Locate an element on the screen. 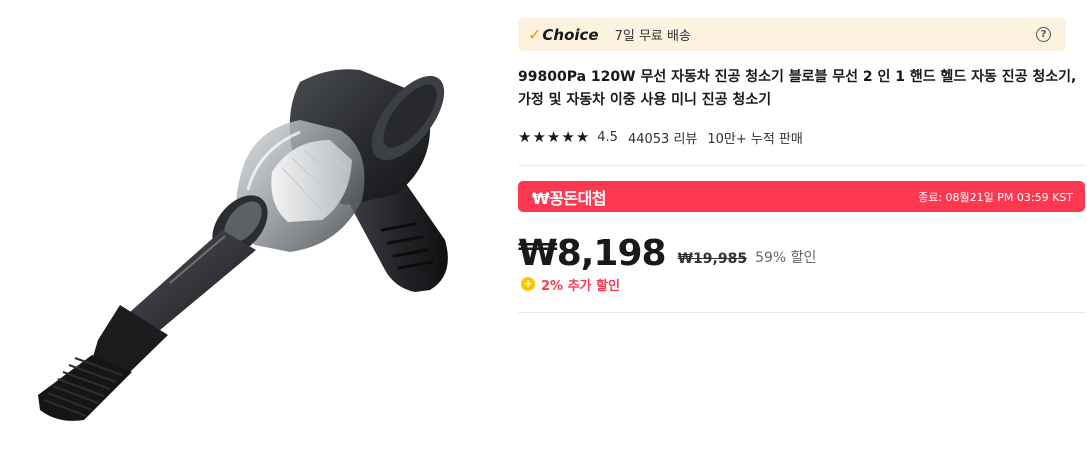 This screenshot has height=450, width=1087. price-row: ₩8,198 ₩19,985 59% 할인 is located at coordinates (667, 250).